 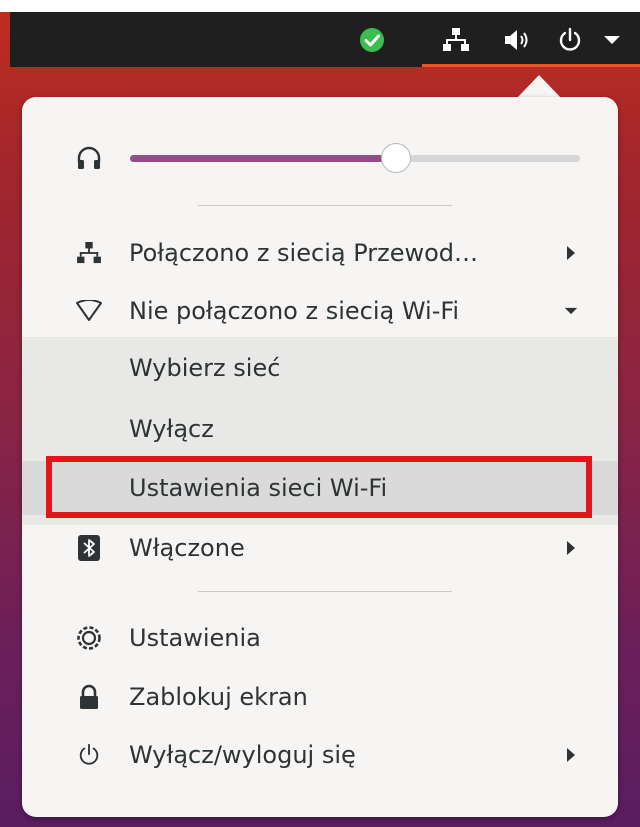 What do you see at coordinates (571, 311) in the screenshot?
I see `chevron-down-icon` at bounding box center [571, 311].